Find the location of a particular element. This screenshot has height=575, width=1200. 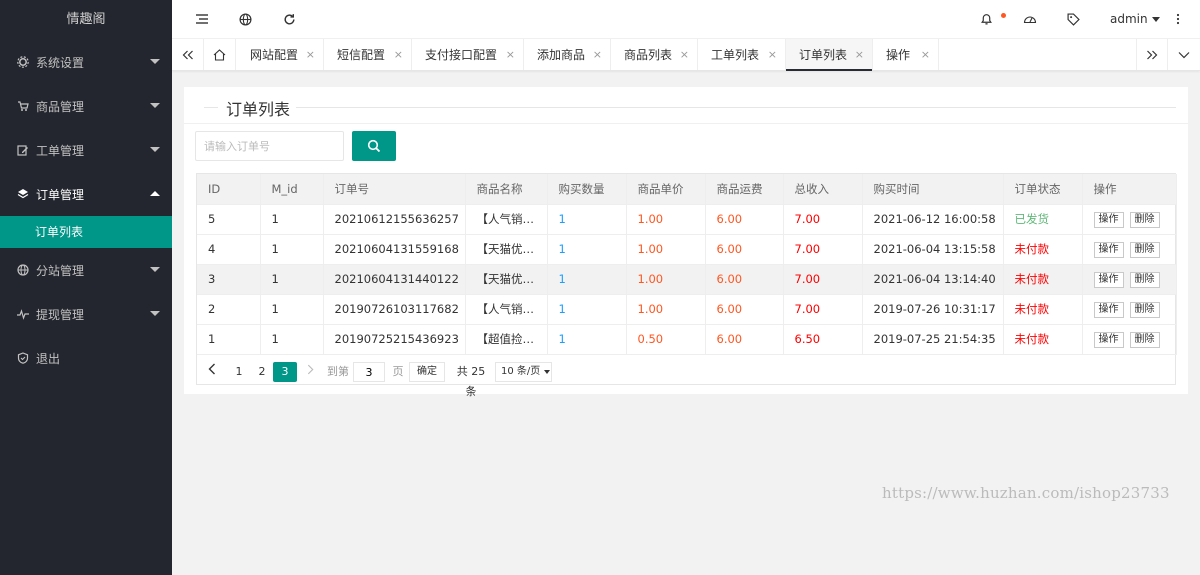

globe-icon is located at coordinates (245, 19).